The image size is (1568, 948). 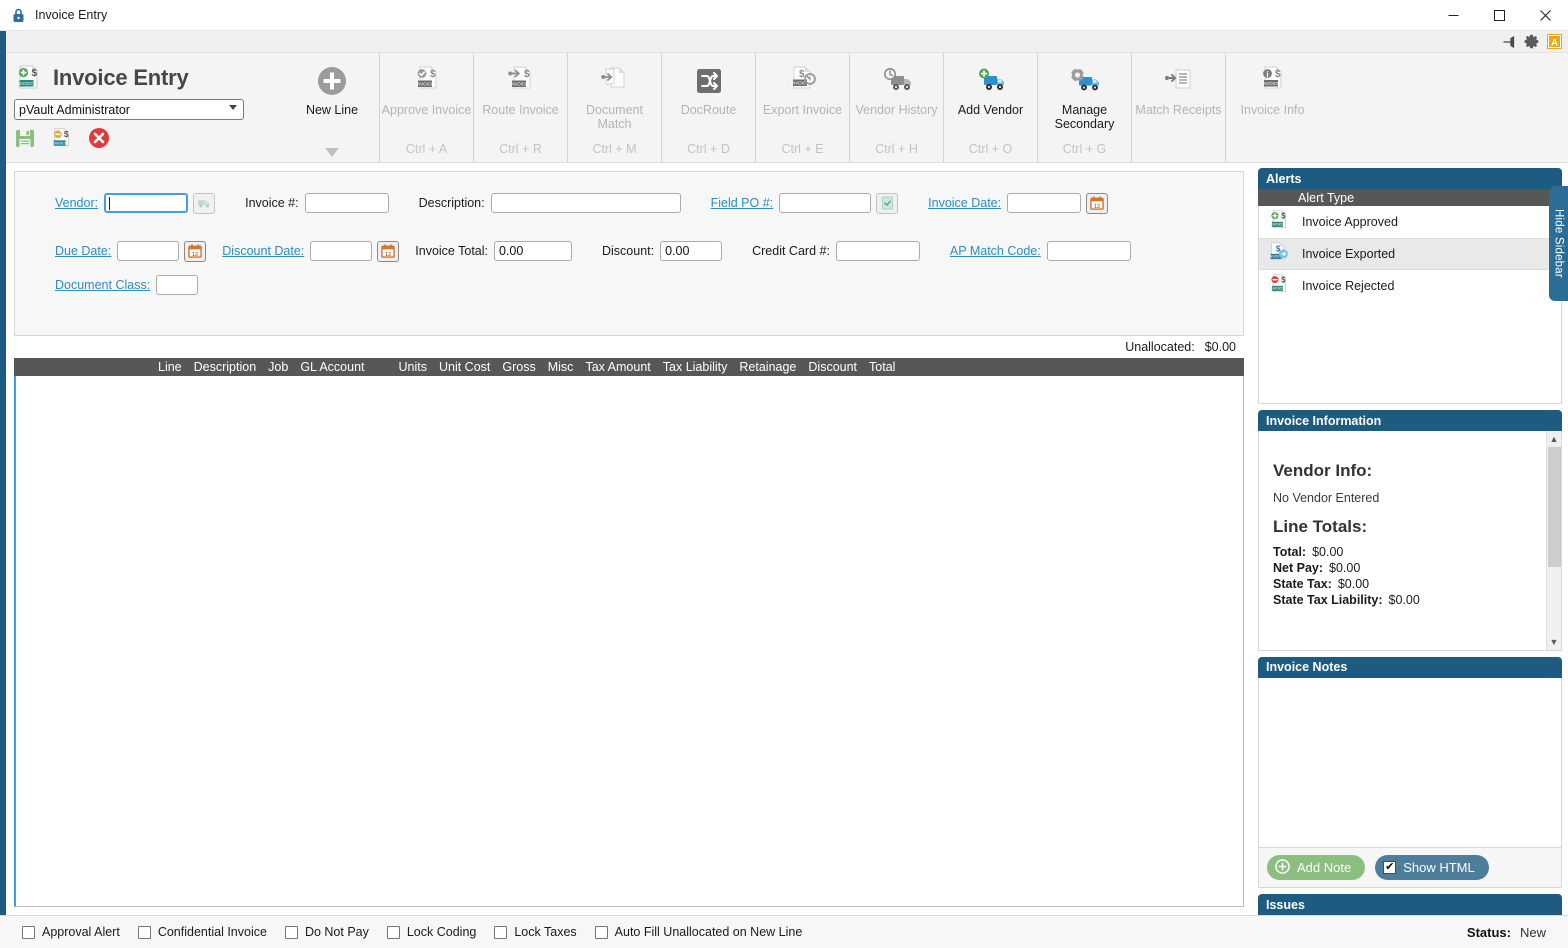 What do you see at coordinates (585, 203) in the screenshot?
I see `description-input` at bounding box center [585, 203].